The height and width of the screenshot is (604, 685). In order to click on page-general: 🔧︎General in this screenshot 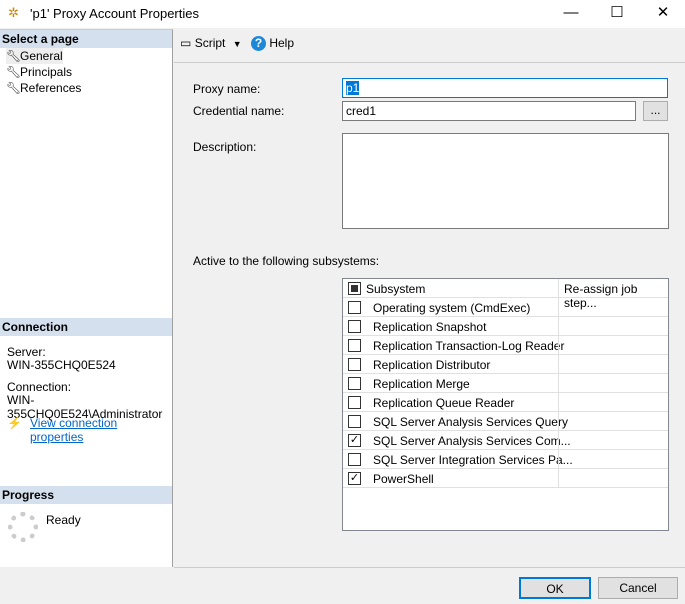, I will do `click(34, 56)`.